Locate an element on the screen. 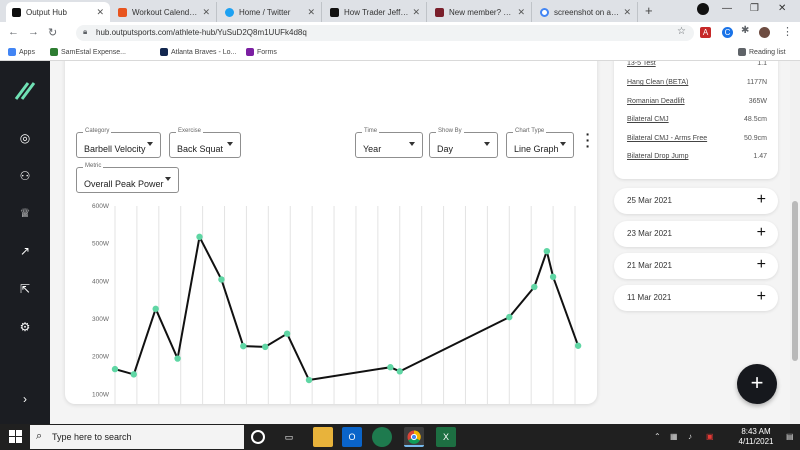  browser-menu-icon: ⋮ is located at coordinates (787, 31).